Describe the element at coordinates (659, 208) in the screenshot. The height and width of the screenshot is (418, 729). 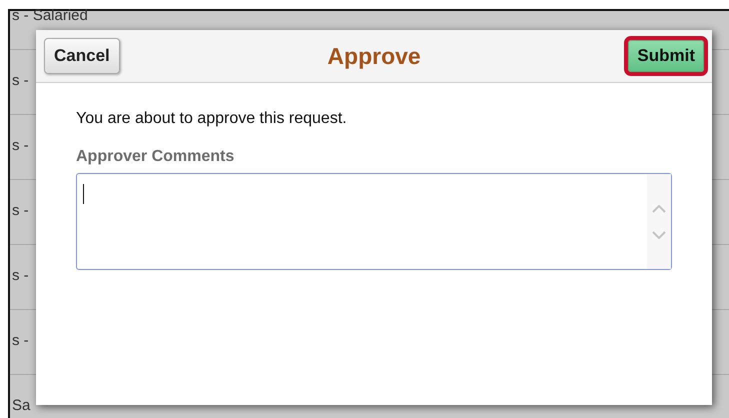
I see `scroll-up-icon` at that location.